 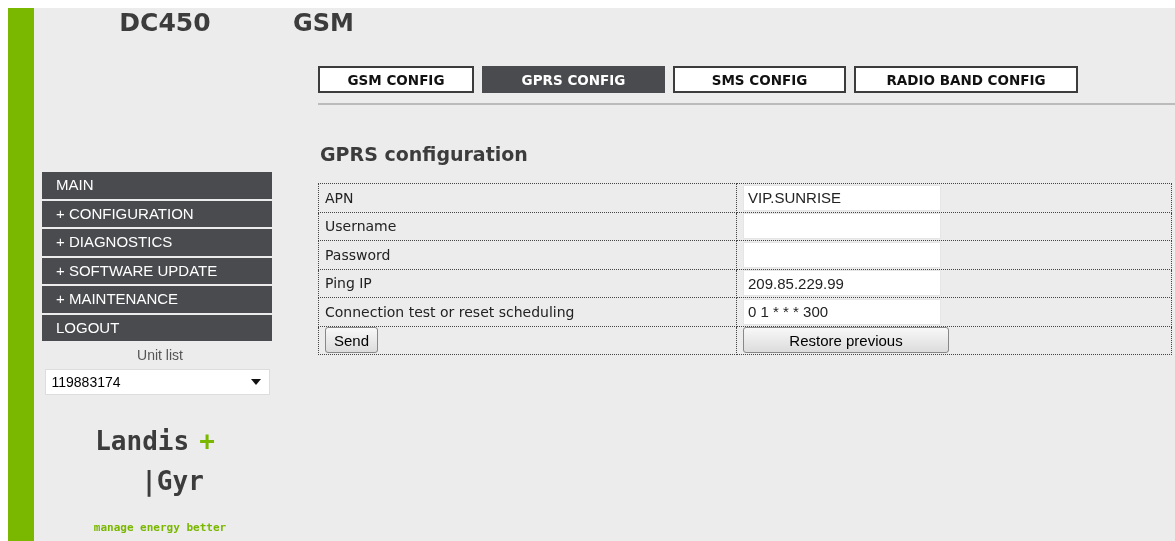 What do you see at coordinates (172, 482) in the screenshot?
I see `logo-text: |Gyr` at bounding box center [172, 482].